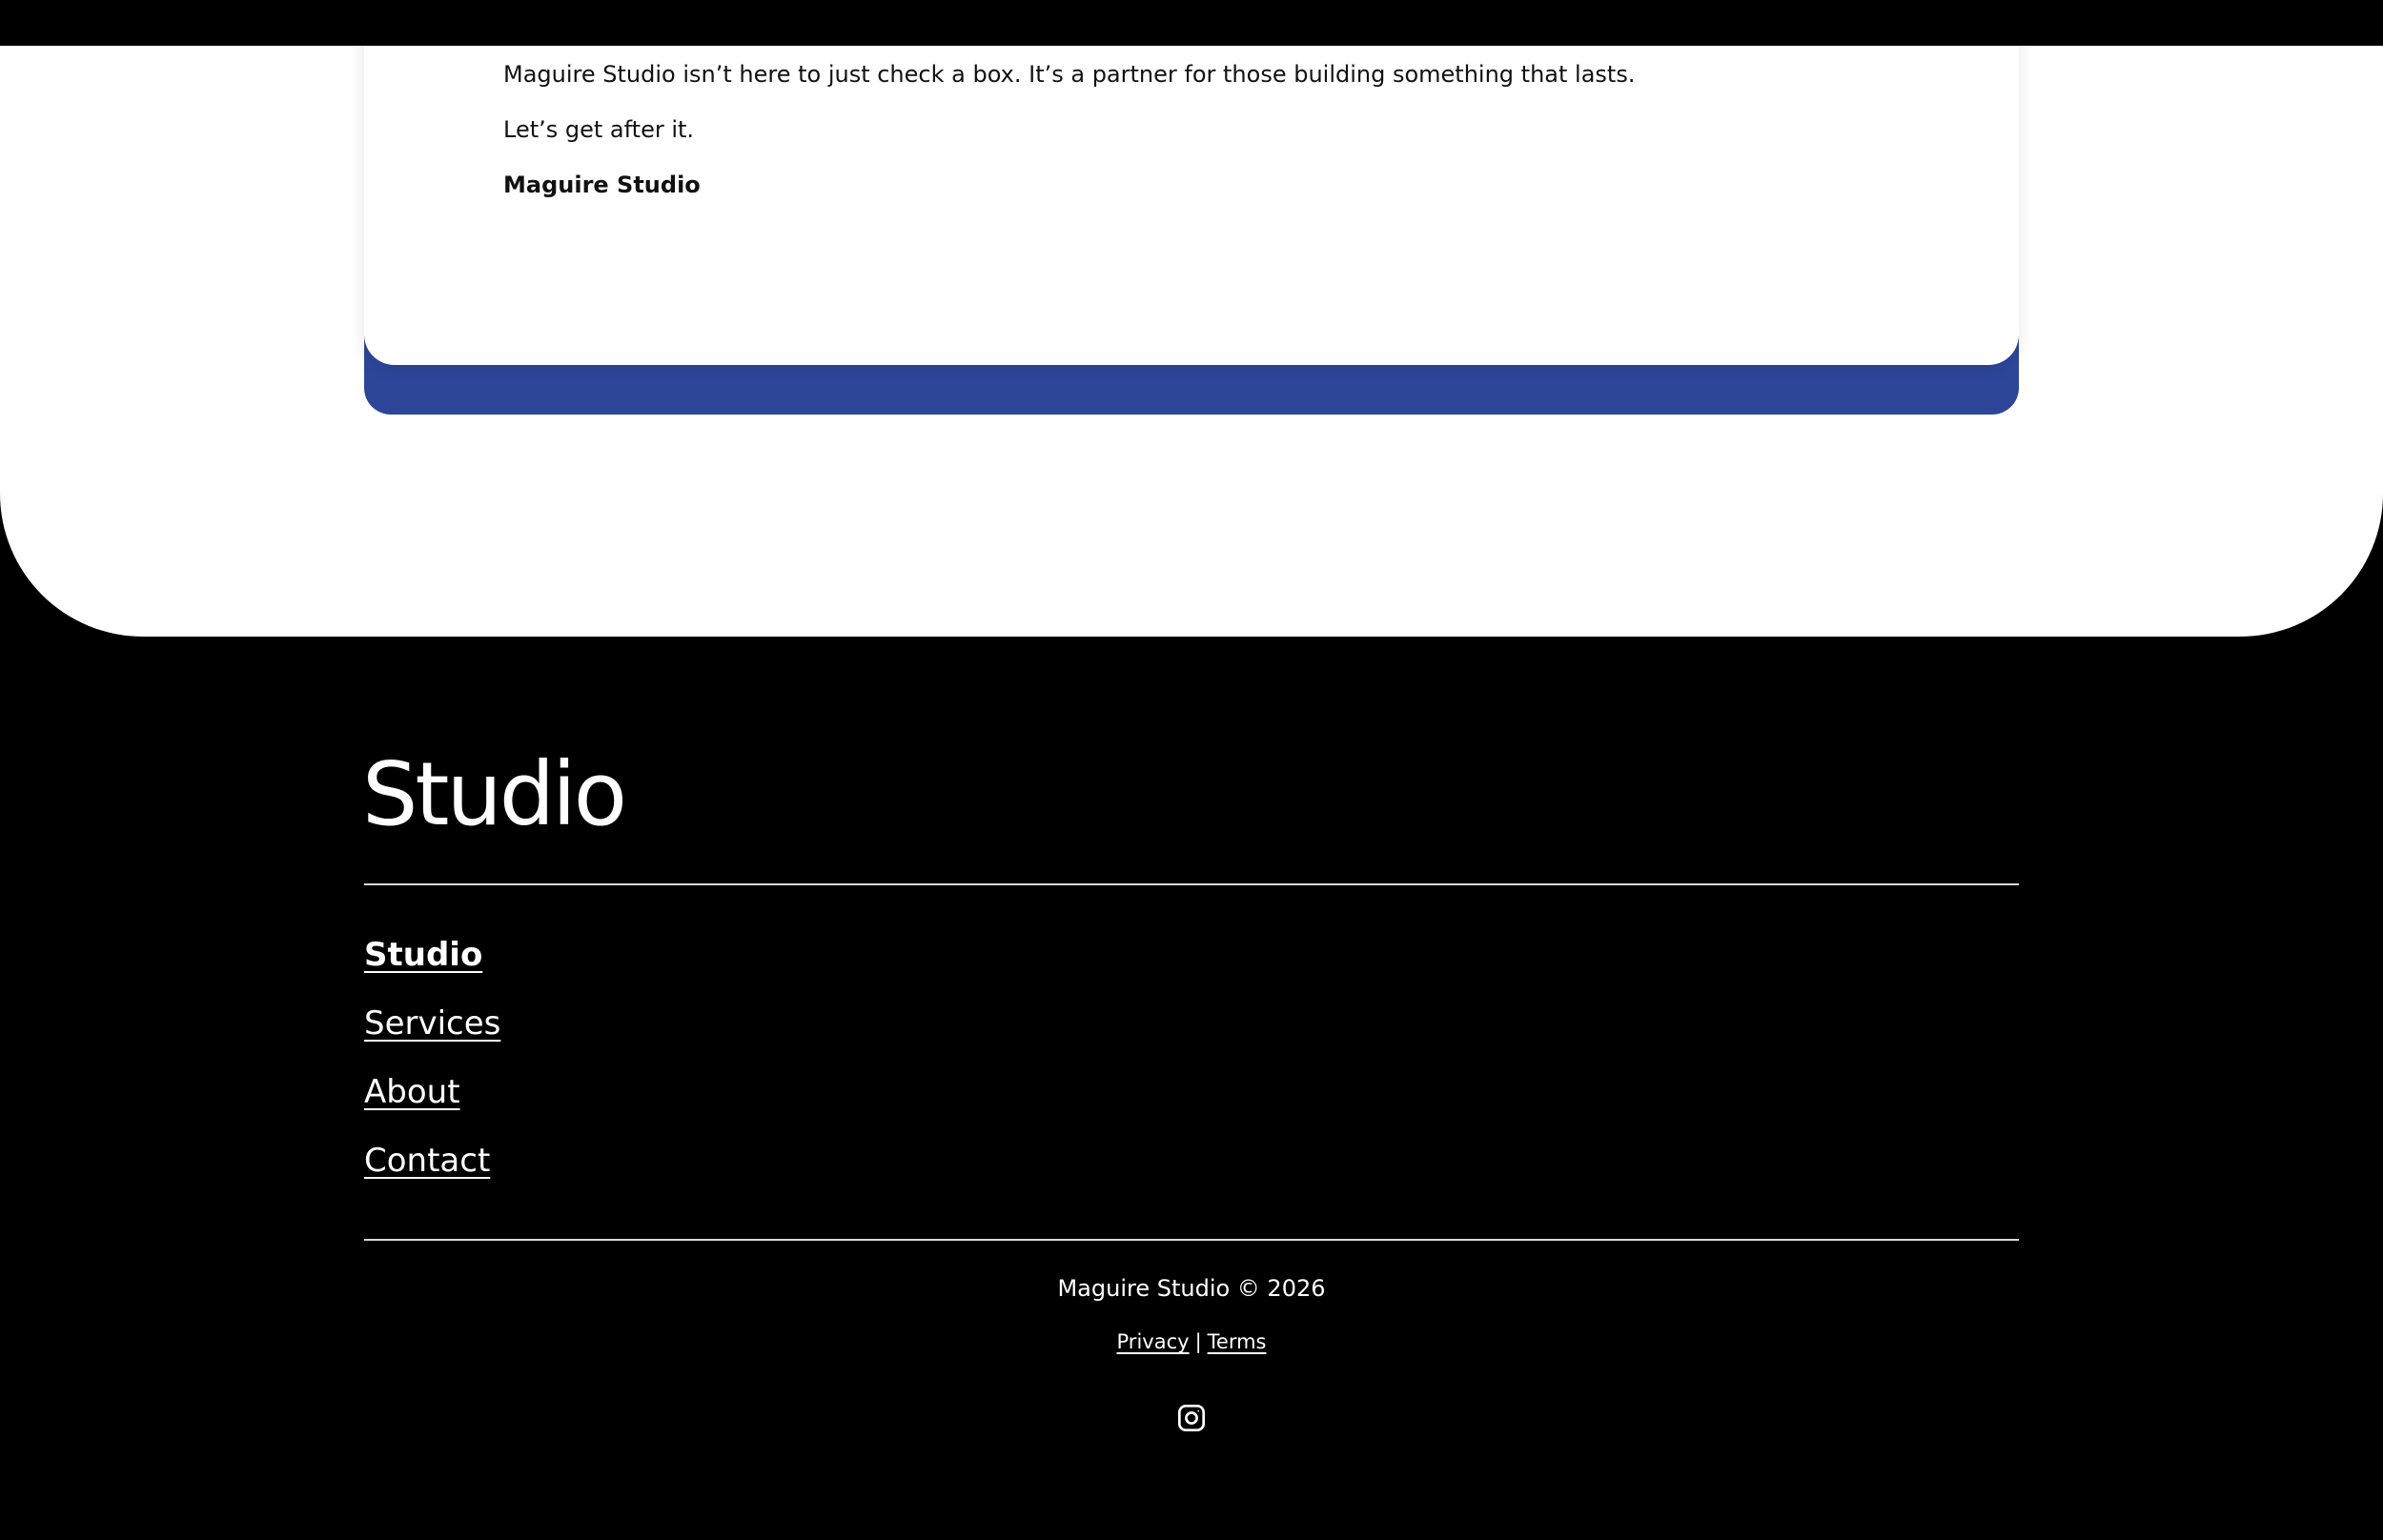 The image size is (2383, 1540). Describe the element at coordinates (495, 795) in the screenshot. I see `footer-logo: Studio` at that location.